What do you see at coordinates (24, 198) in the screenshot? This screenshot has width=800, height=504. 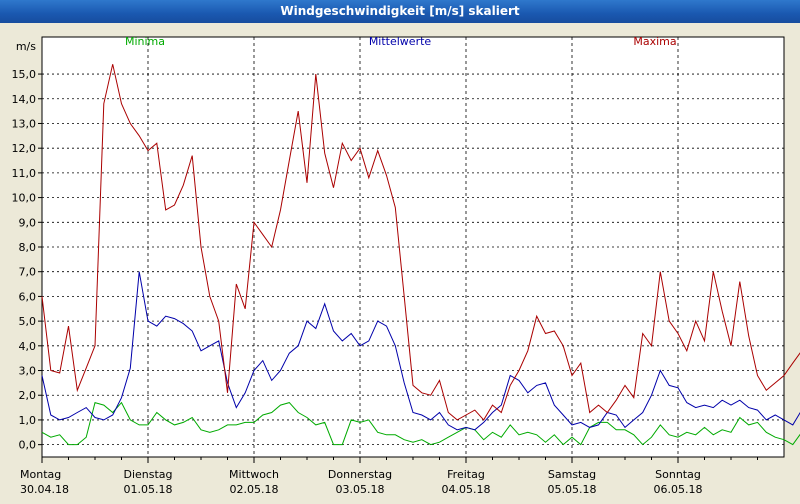 I see `y-tick-label: 10,0` at bounding box center [24, 198].